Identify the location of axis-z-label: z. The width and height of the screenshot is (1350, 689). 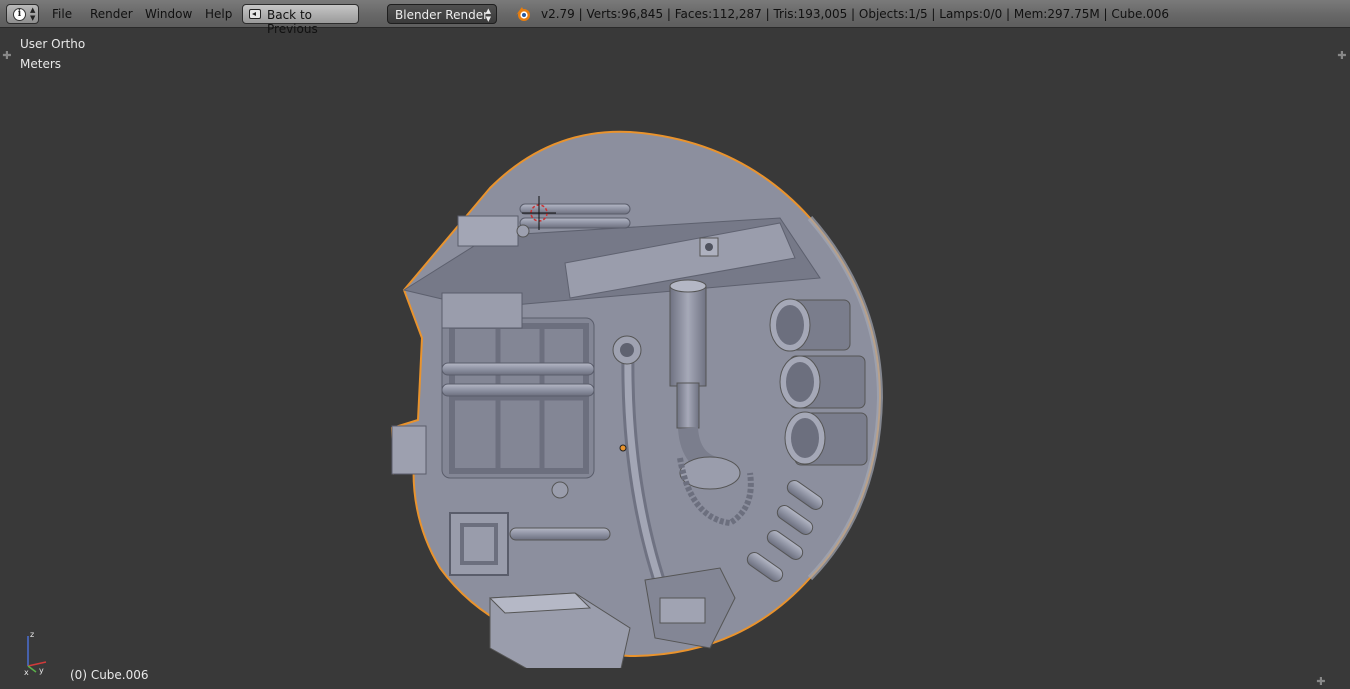
(32, 634).